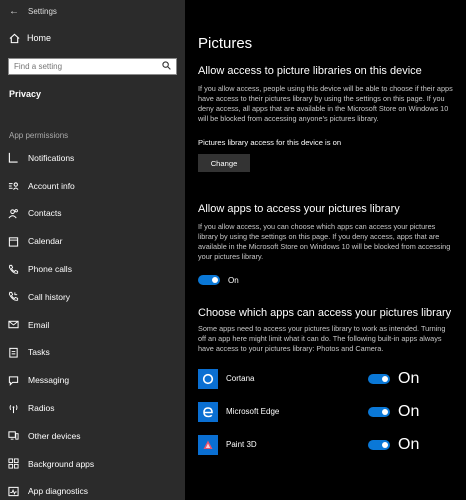  I want to click on sidebar-item-background-apps: Background apps, so click(92, 464).